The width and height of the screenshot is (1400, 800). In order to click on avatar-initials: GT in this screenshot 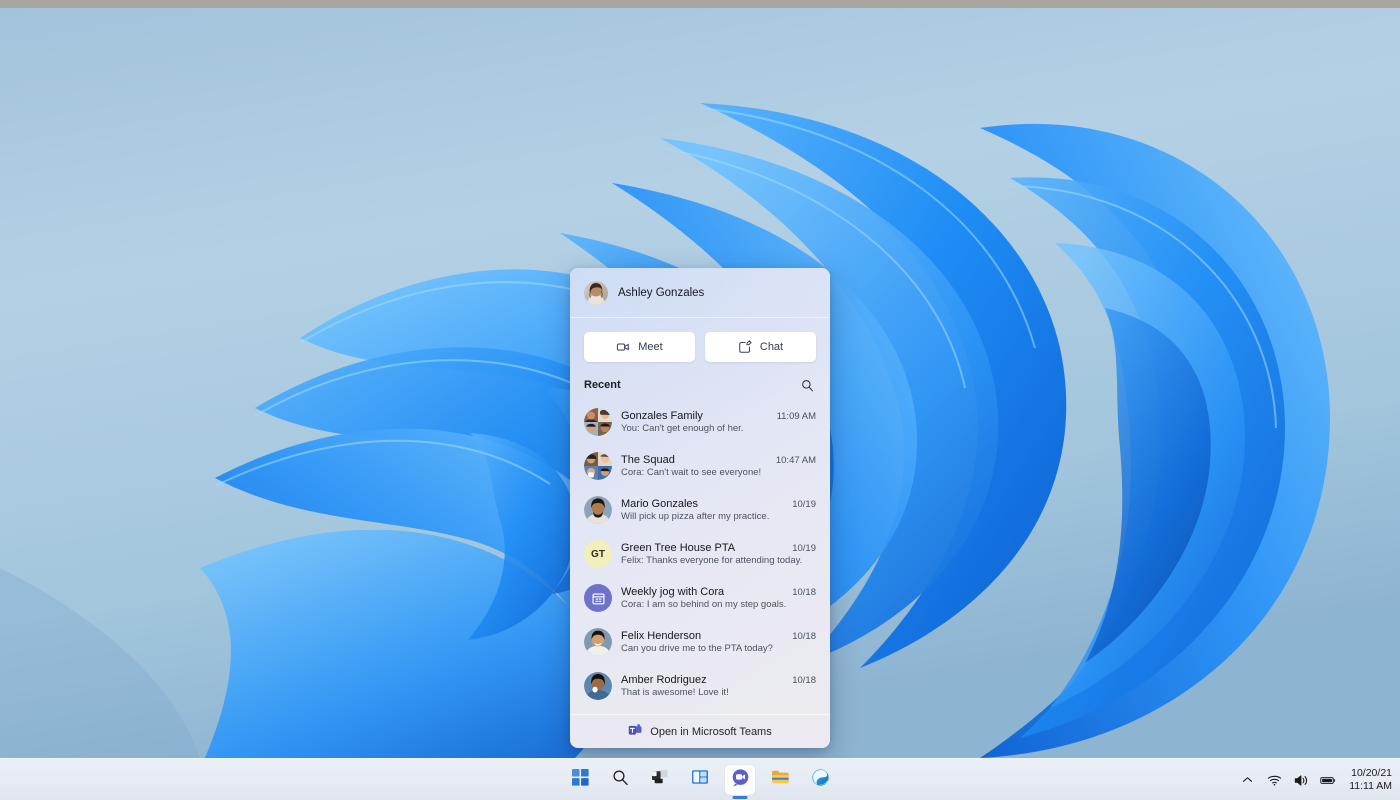, I will do `click(598, 554)`.